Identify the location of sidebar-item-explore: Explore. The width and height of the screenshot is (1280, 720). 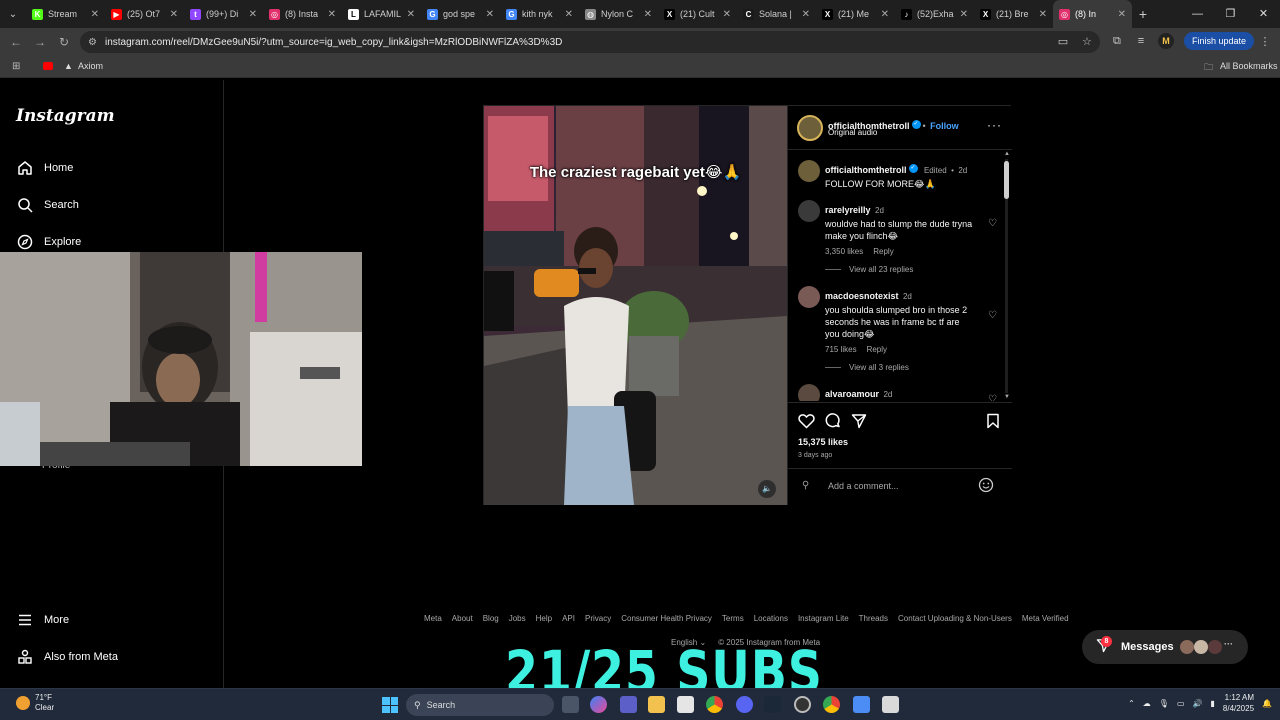
(48, 242).